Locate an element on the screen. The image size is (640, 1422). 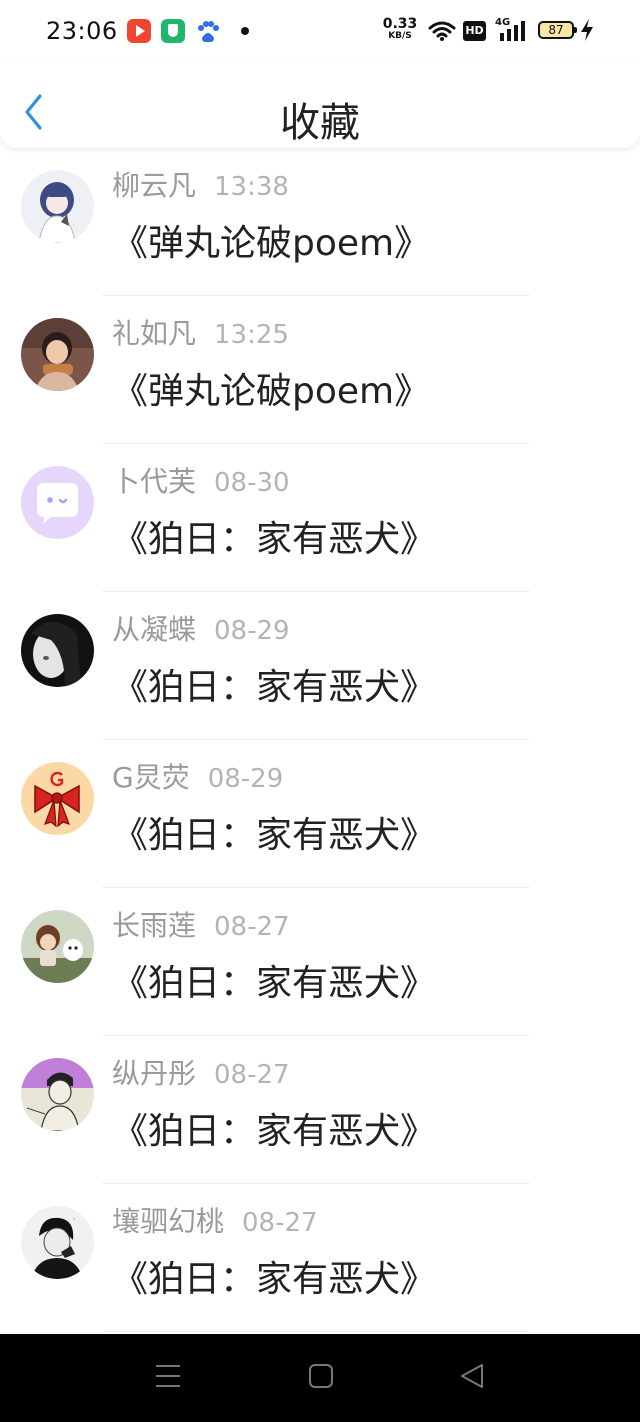
anime-girl-avatar is located at coordinates (57, 206).